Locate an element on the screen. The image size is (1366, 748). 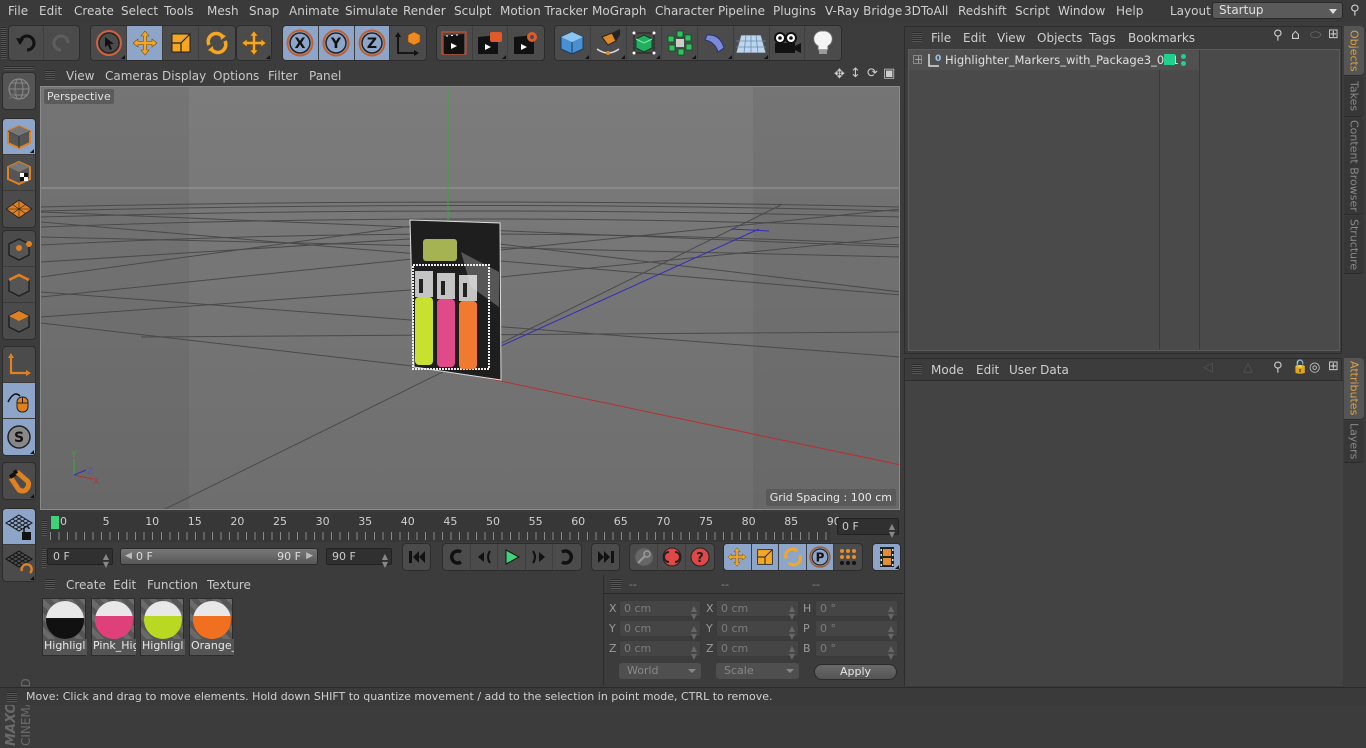
menu-window: Window is located at coordinates (1081, 11).